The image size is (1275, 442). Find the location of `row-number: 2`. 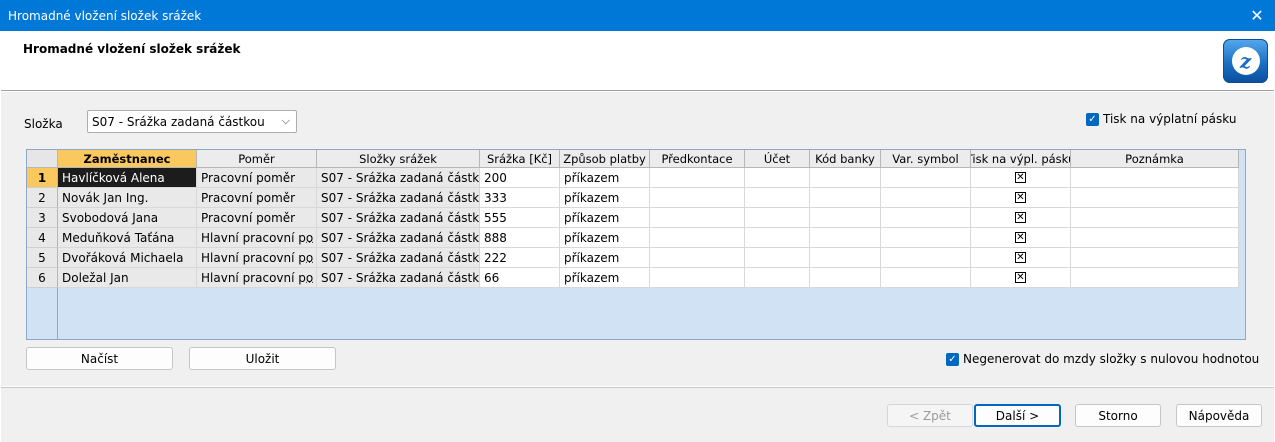

row-number: 2 is located at coordinates (42, 198).